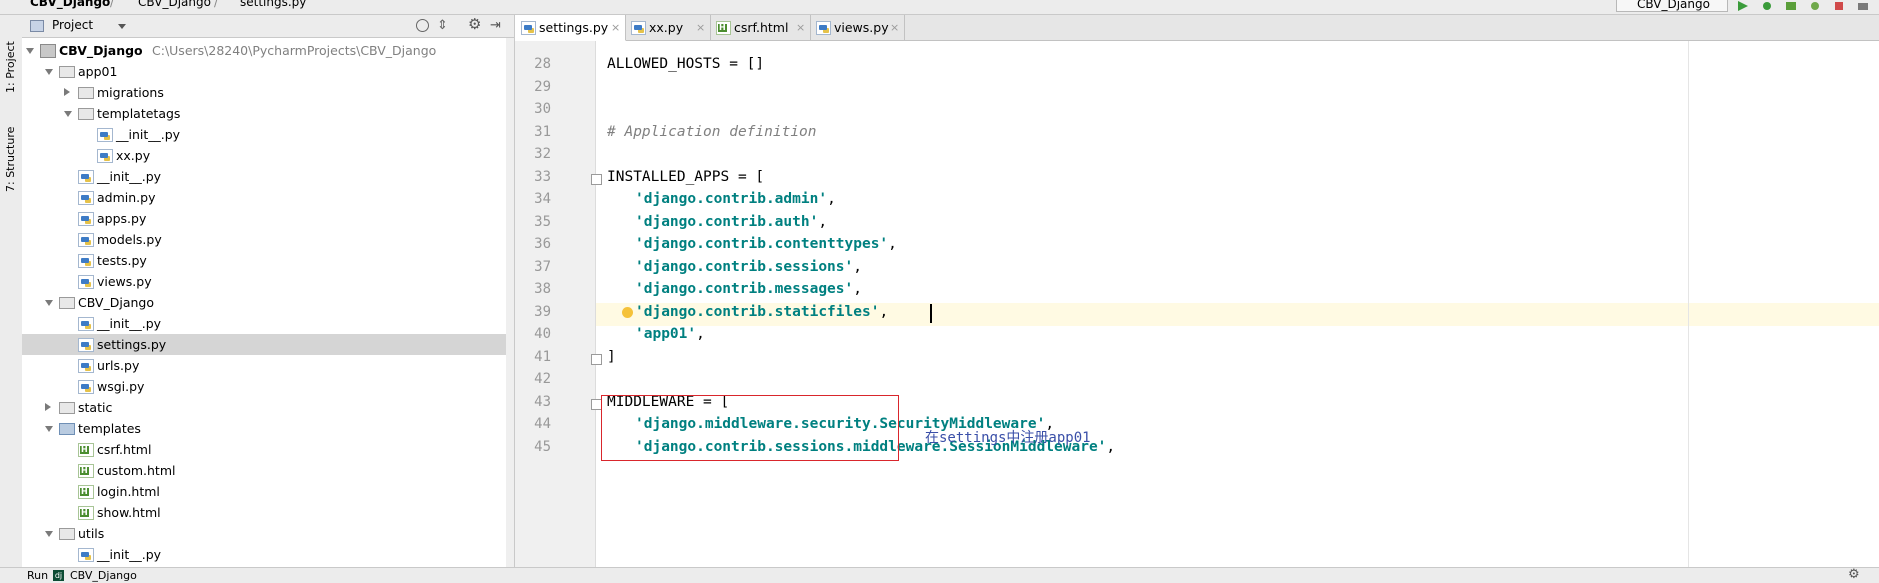 The width and height of the screenshot is (1879, 583). Describe the element at coordinates (1815, 5) in the screenshot. I see `profile-icon` at that location.